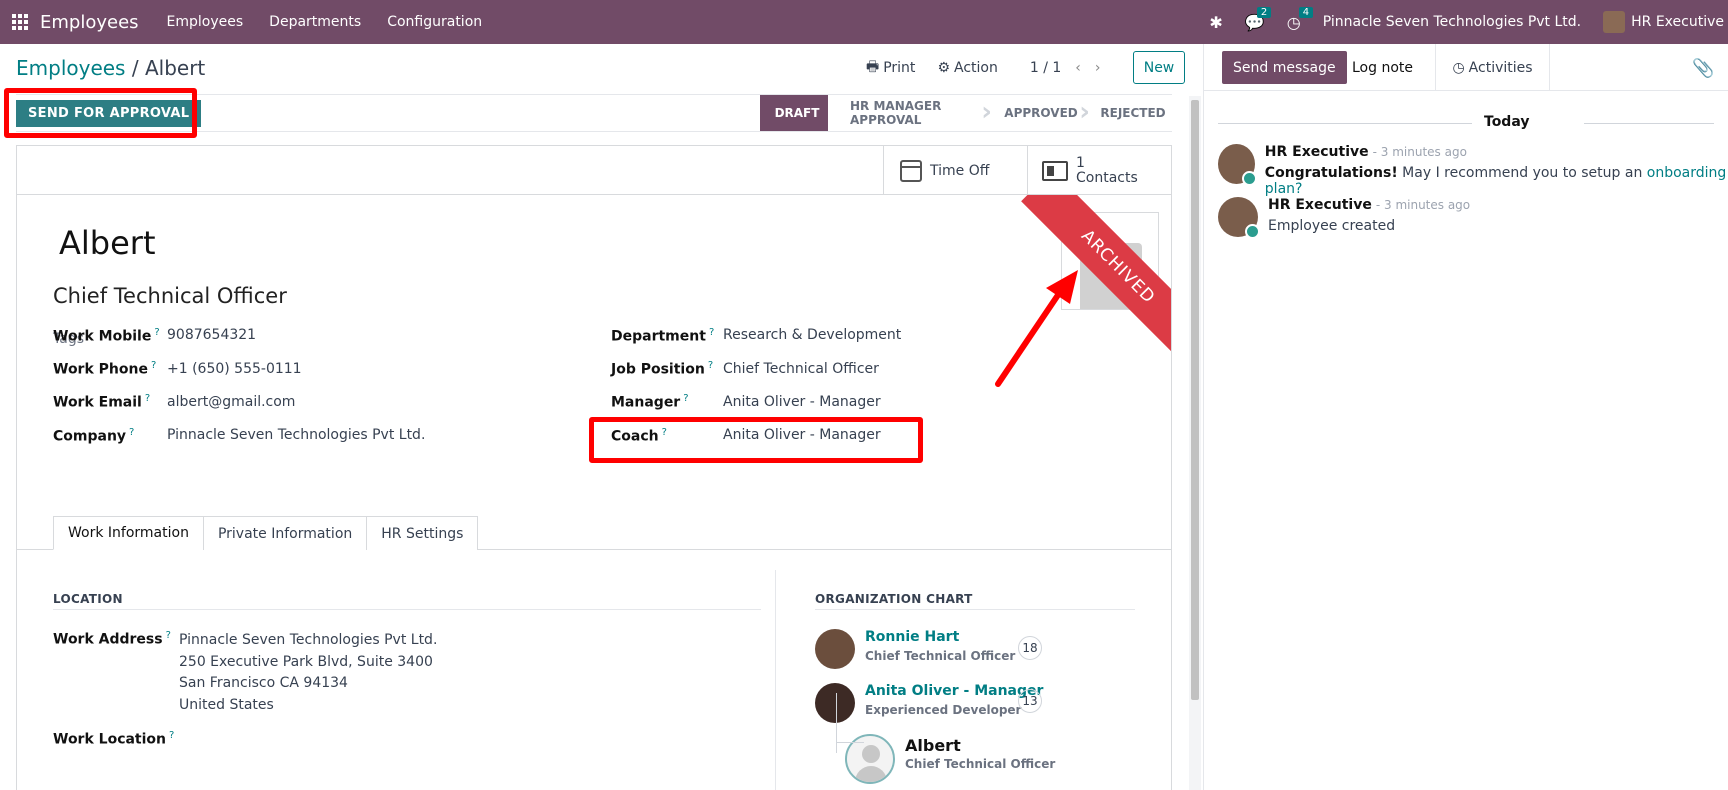  I want to click on work-phone-value: +1 (650) 555-0111, so click(234, 369).